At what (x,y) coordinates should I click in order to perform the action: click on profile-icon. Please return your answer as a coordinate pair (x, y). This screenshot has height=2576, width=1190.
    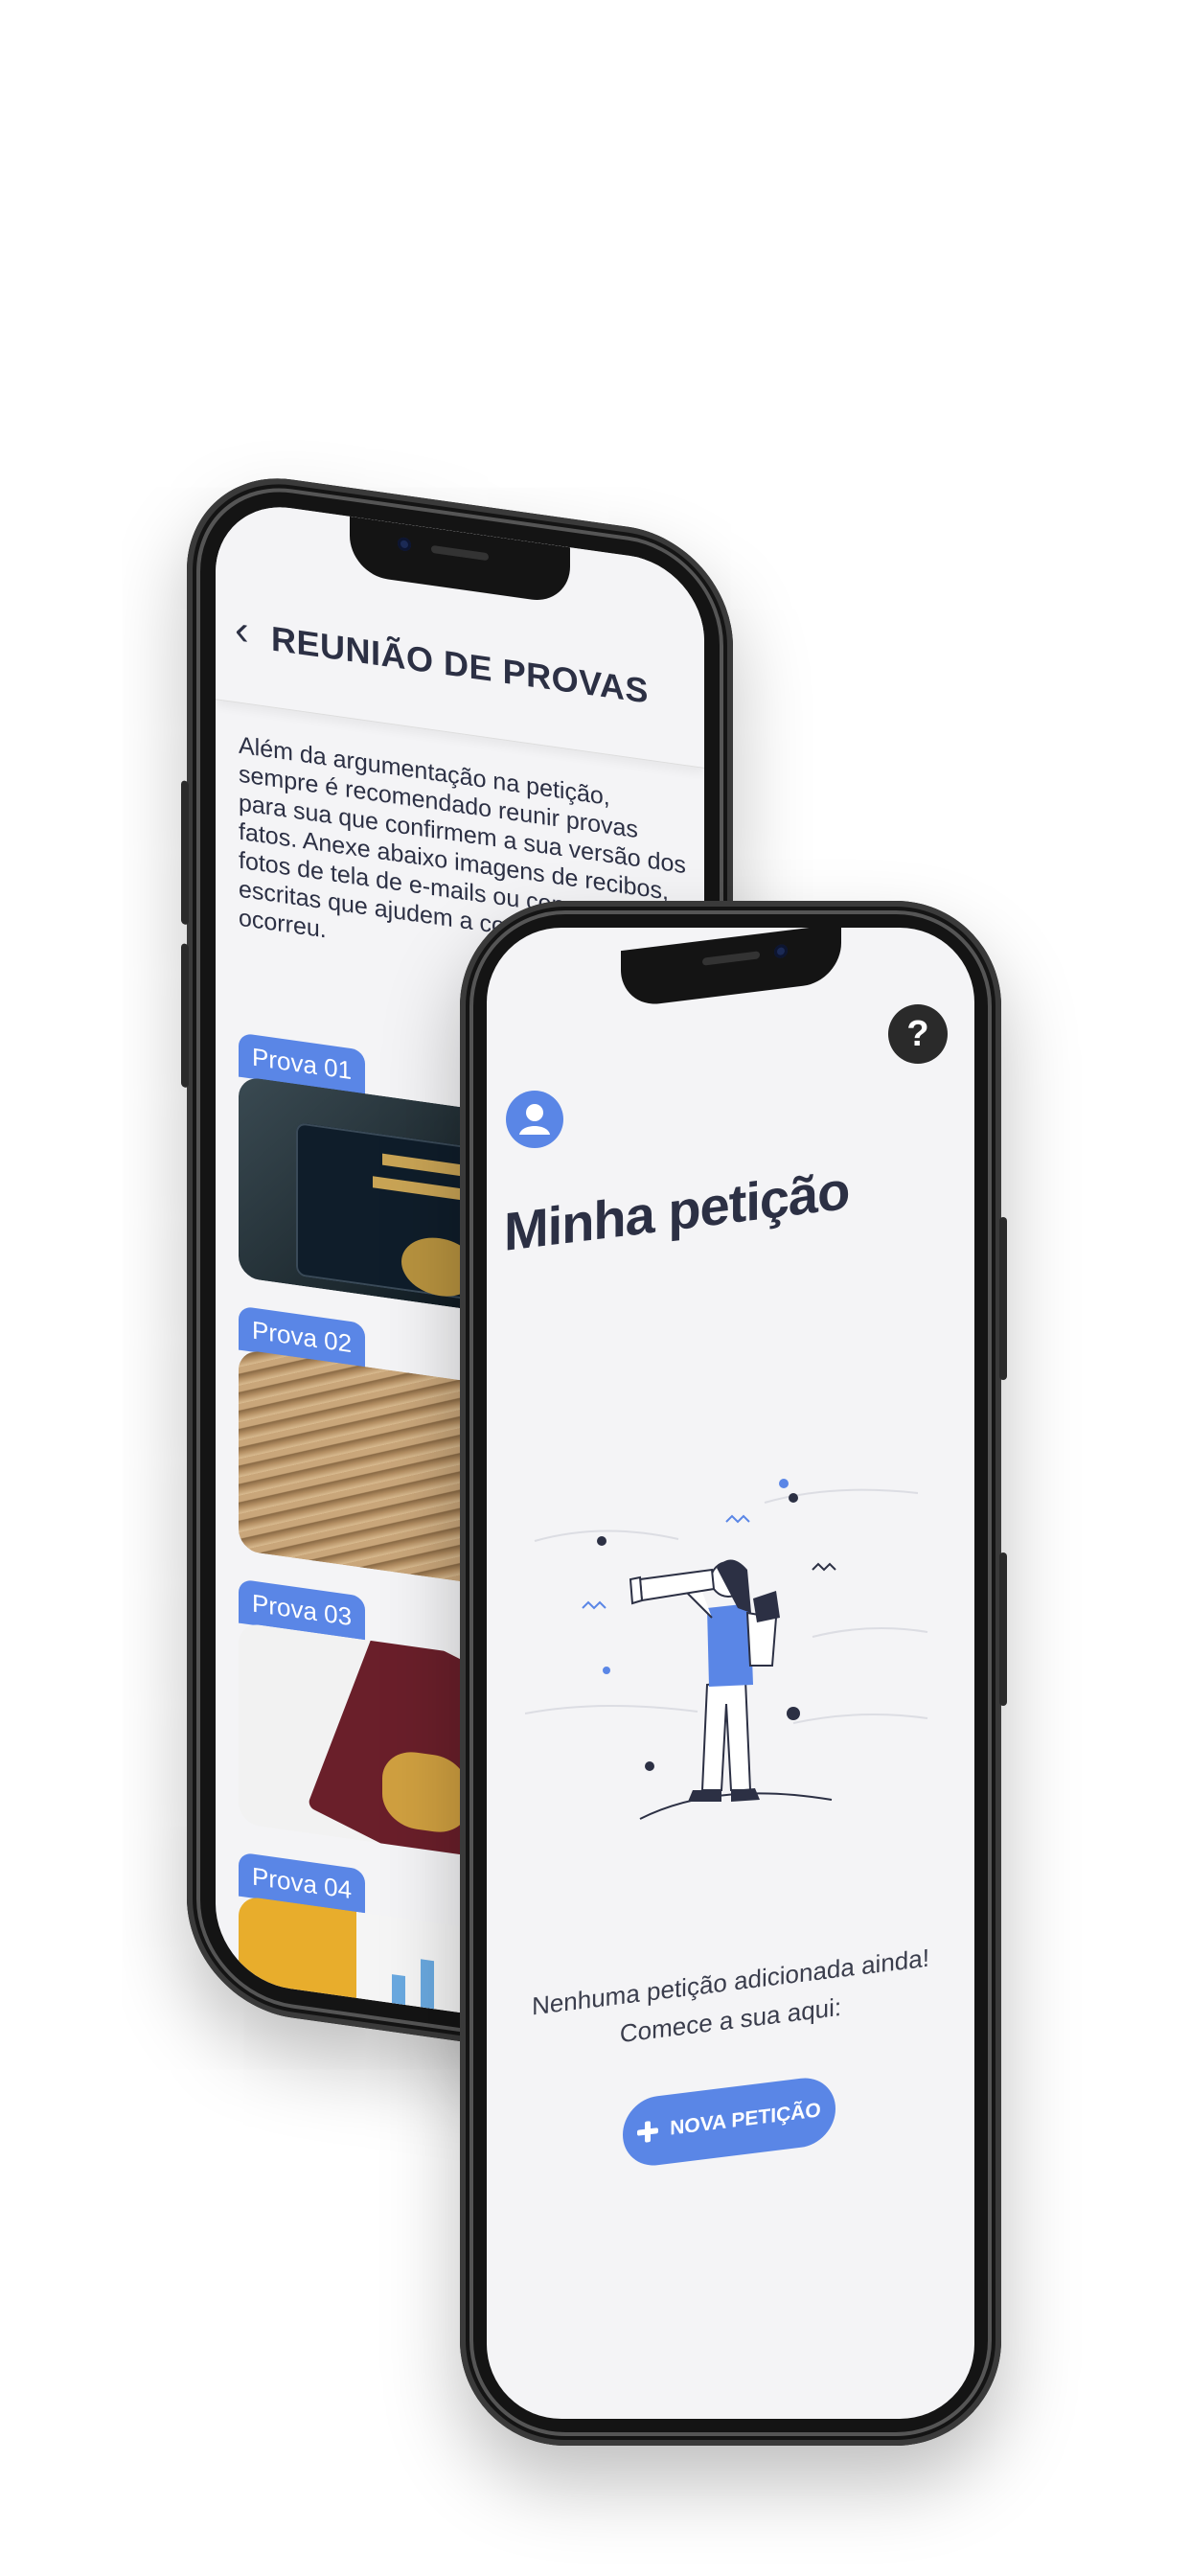
    Looking at the image, I should click on (534, 1119).